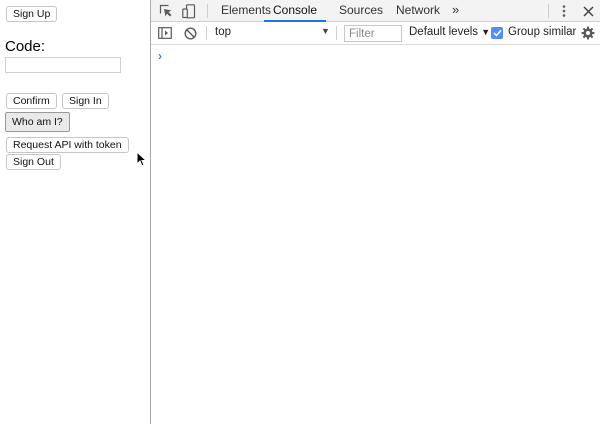 Image resolution: width=600 pixels, height=424 pixels. What do you see at coordinates (373, 33) in the screenshot?
I see `filter-input` at bounding box center [373, 33].